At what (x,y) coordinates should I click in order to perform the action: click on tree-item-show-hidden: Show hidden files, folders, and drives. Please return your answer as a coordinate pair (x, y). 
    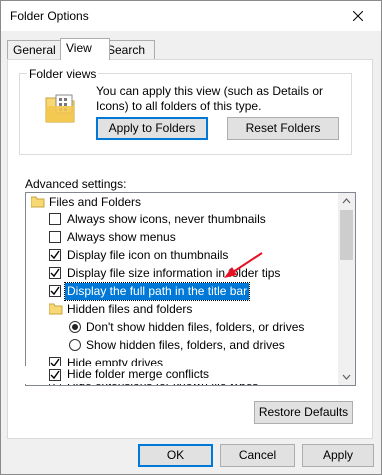
    Looking at the image, I should click on (181, 346).